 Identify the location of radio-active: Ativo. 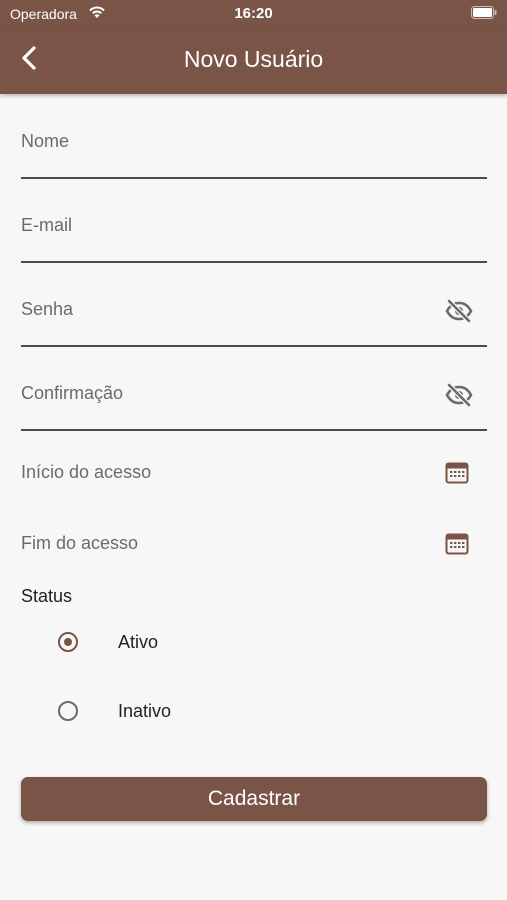
(208, 643).